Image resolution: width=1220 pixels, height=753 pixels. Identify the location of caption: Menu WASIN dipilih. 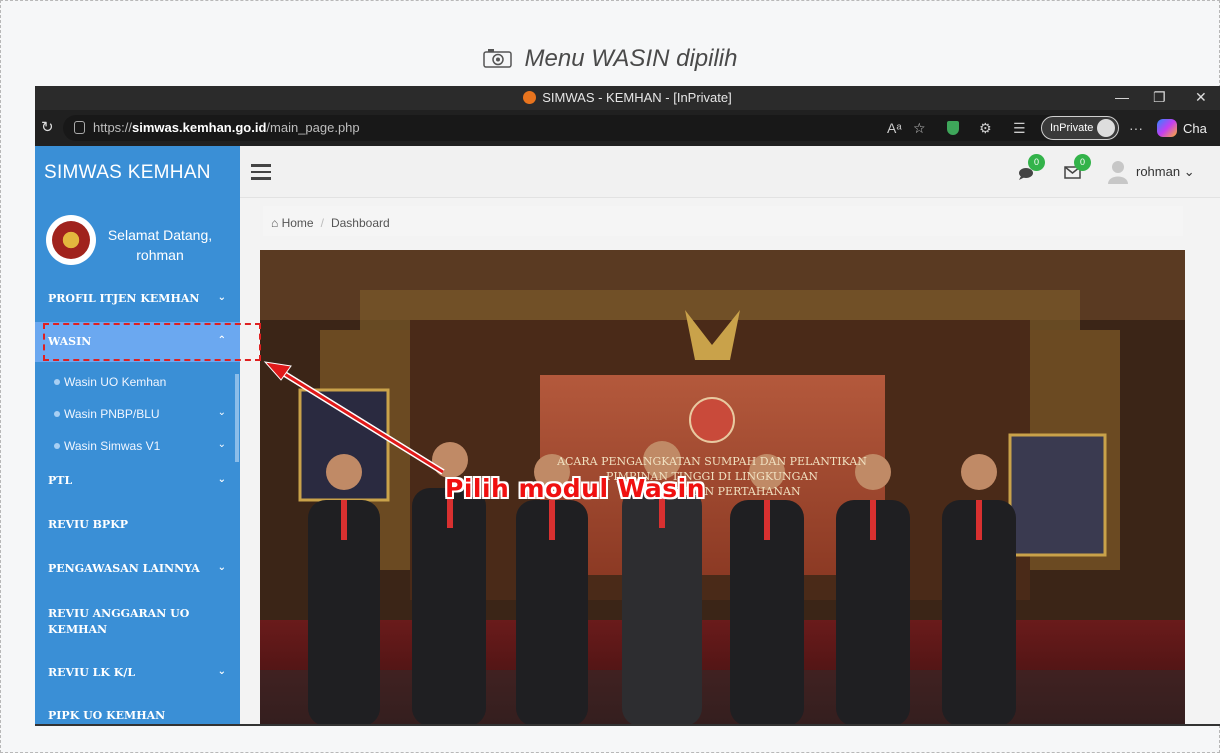
(610, 59).